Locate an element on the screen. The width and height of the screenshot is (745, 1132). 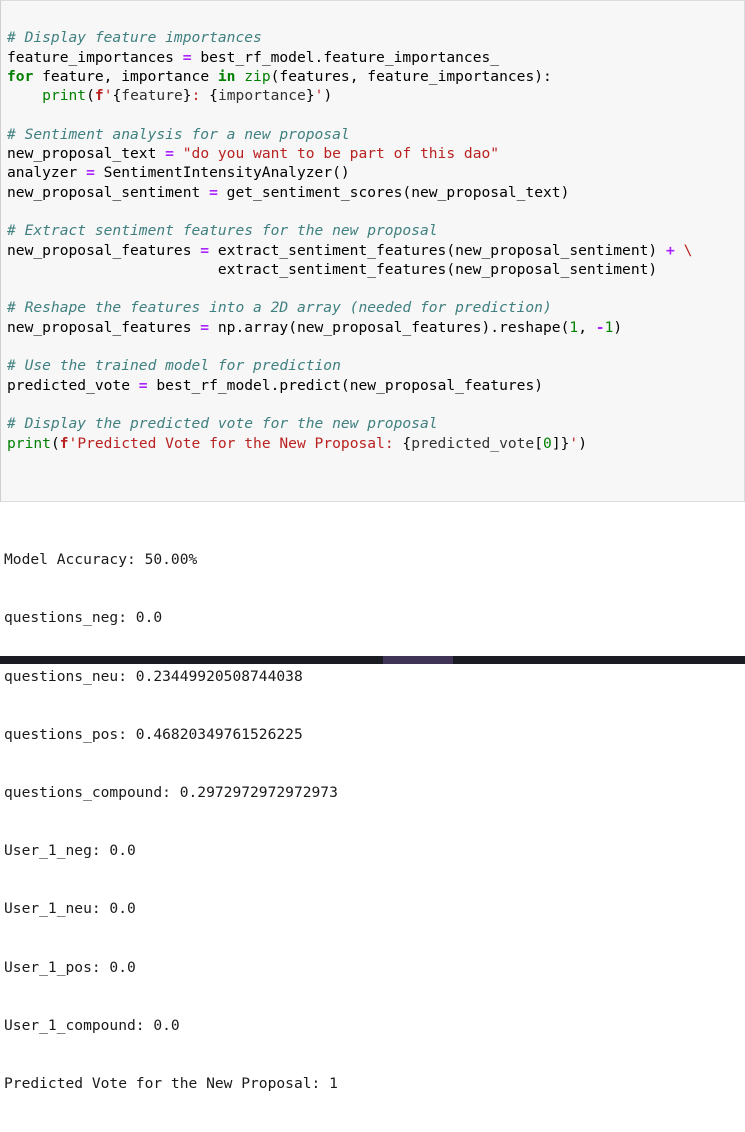
output-line-model-accuracy: Model Accuracy: 50.00% is located at coordinates (101, 560).